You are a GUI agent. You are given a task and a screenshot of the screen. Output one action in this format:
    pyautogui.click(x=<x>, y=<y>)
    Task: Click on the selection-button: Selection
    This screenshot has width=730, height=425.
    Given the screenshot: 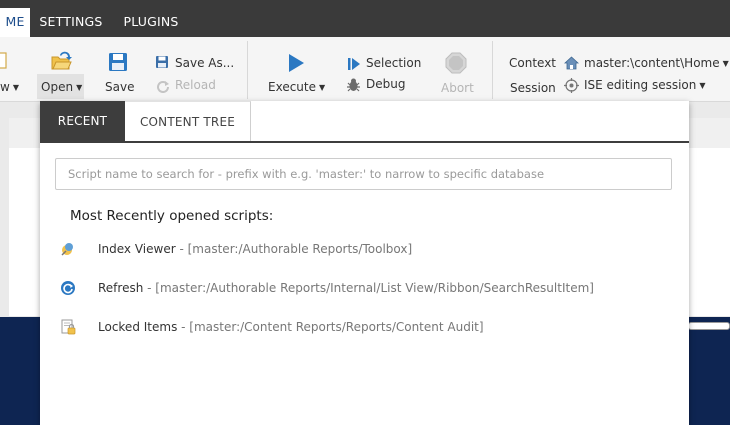 What is the action you would take?
    pyautogui.click(x=393, y=63)
    